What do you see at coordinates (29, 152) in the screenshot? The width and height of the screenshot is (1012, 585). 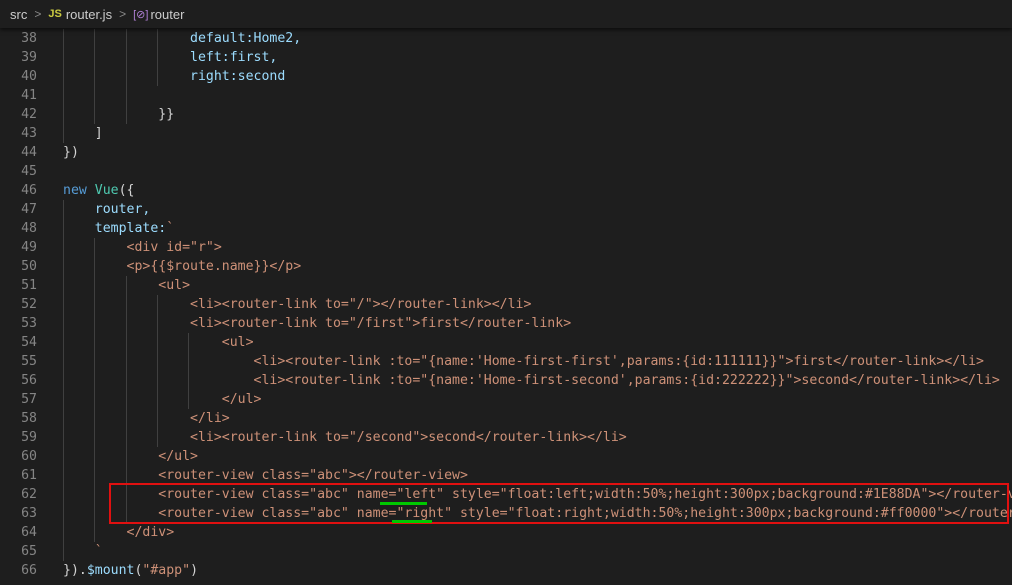 I see `line-number: 44` at bounding box center [29, 152].